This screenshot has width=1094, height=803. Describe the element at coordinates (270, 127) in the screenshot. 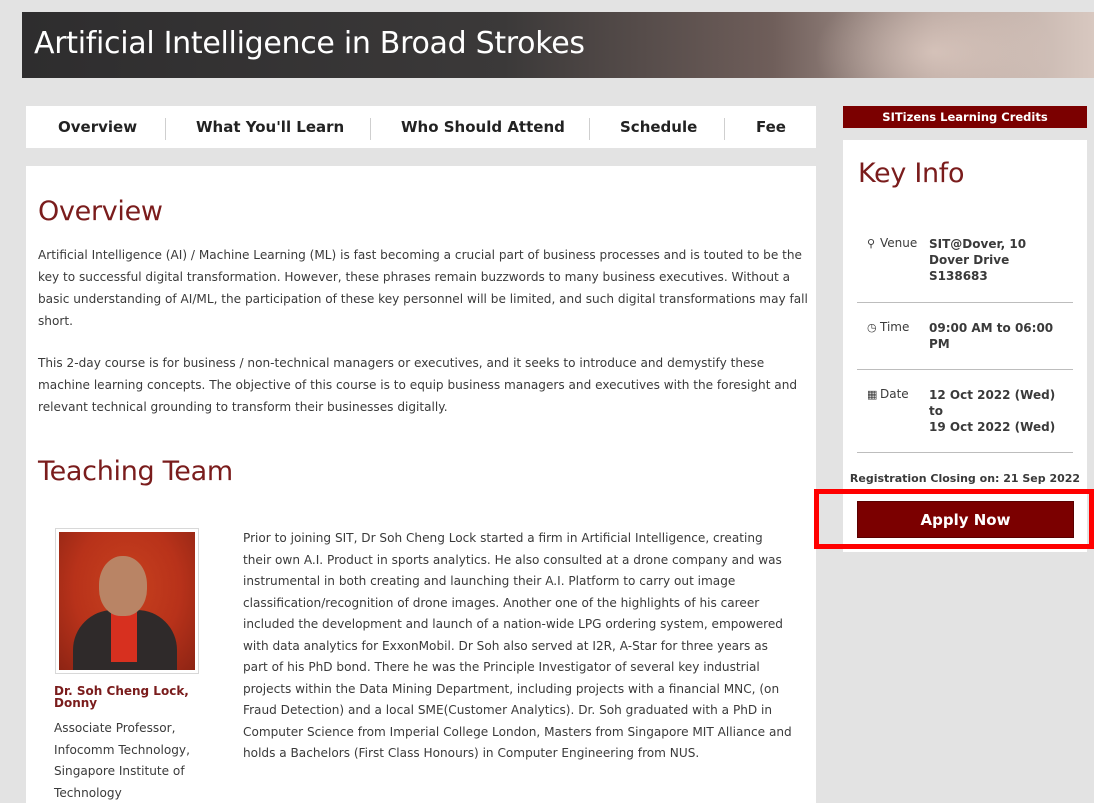

I see `tab-what-youll-learn: What You'll Learn` at that location.